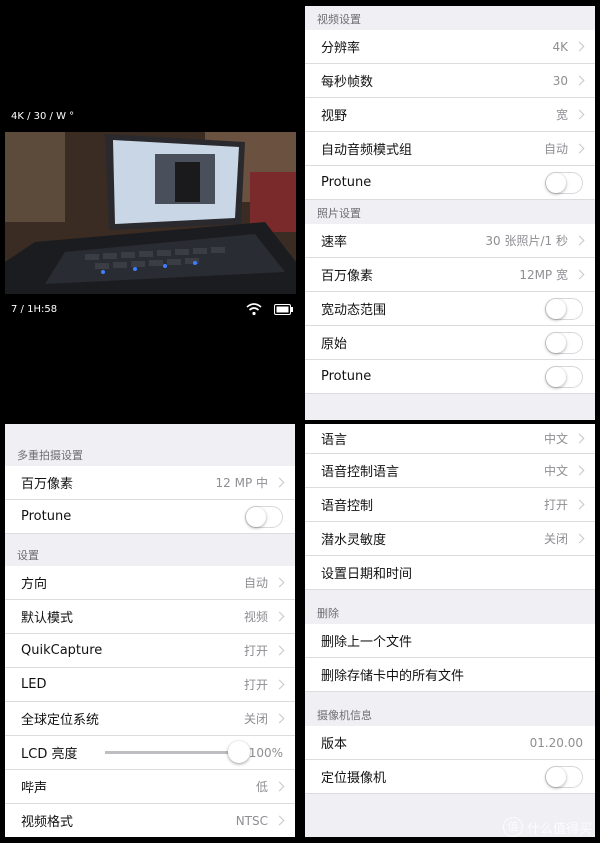 The width and height of the screenshot is (600, 843). I want to click on row-value: 12MP 宽, so click(543, 275).